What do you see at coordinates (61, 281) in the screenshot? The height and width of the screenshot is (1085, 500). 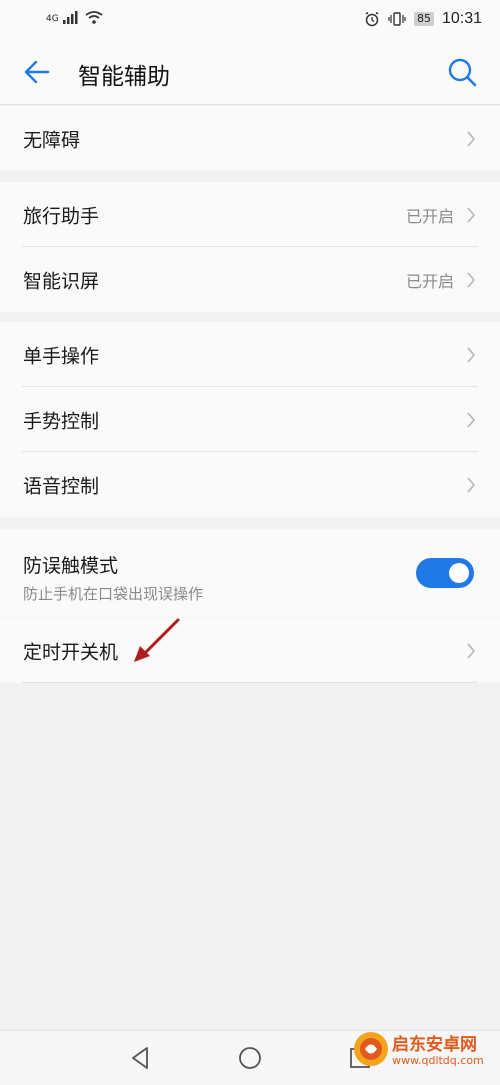 I see `item-label: 智能识屏` at bounding box center [61, 281].